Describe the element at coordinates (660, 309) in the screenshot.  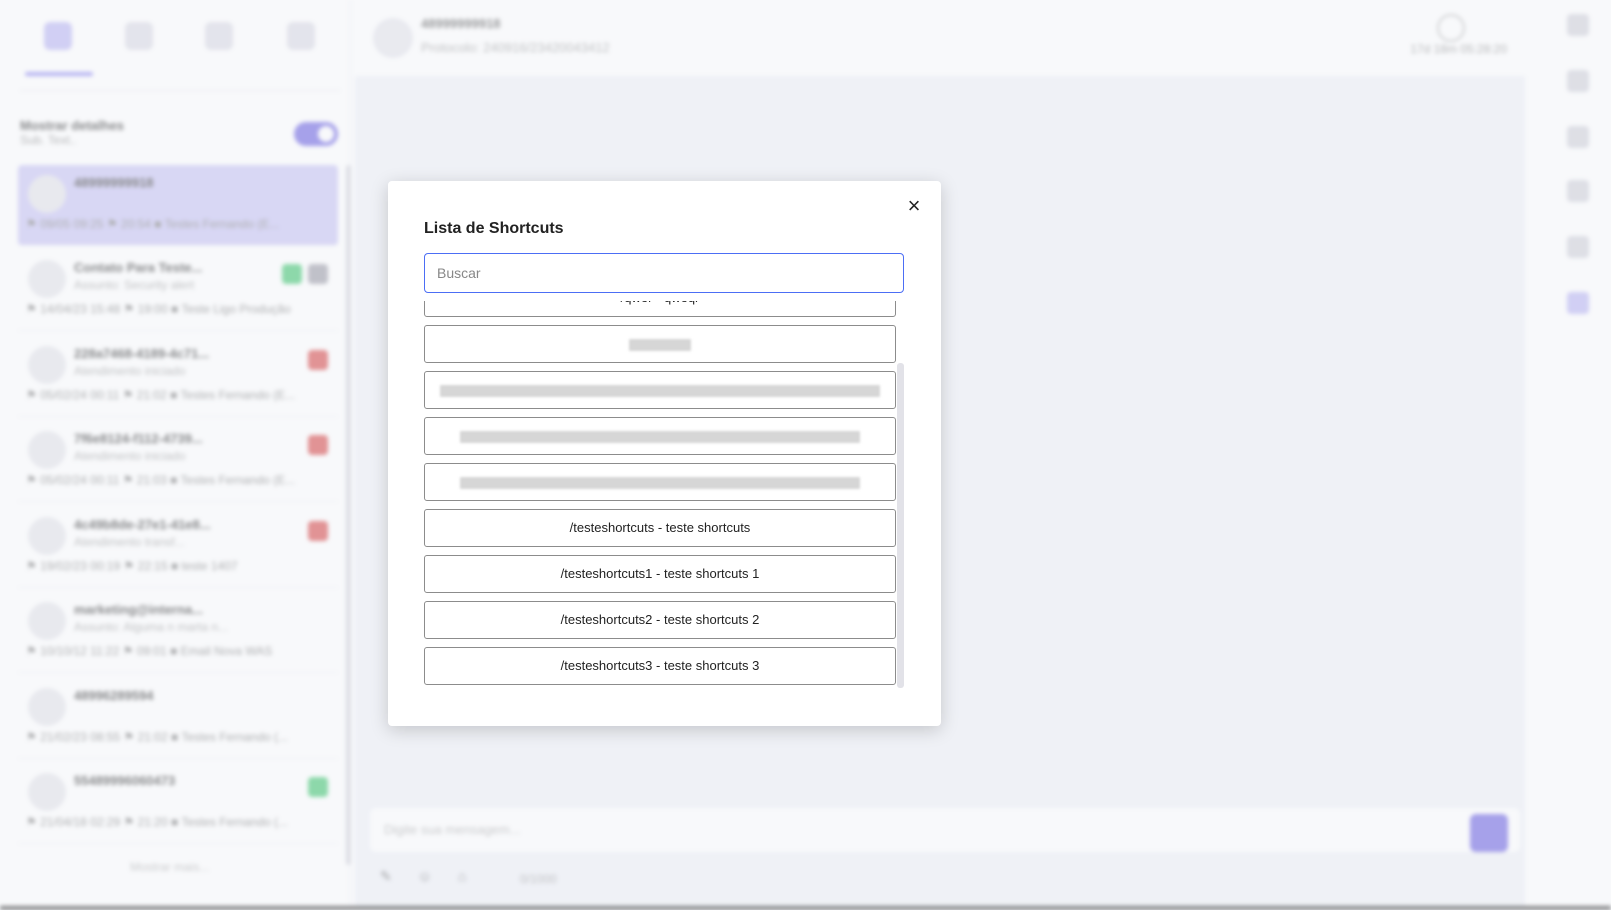
I see `shortcut-item: /qwer - qweqr` at that location.